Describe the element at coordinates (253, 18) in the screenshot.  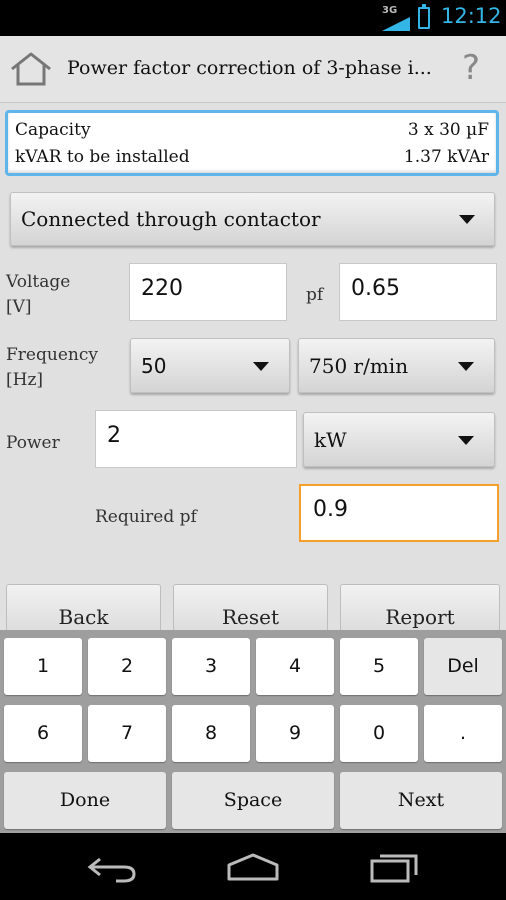
I see `status-bar: 3G 12:12` at that location.